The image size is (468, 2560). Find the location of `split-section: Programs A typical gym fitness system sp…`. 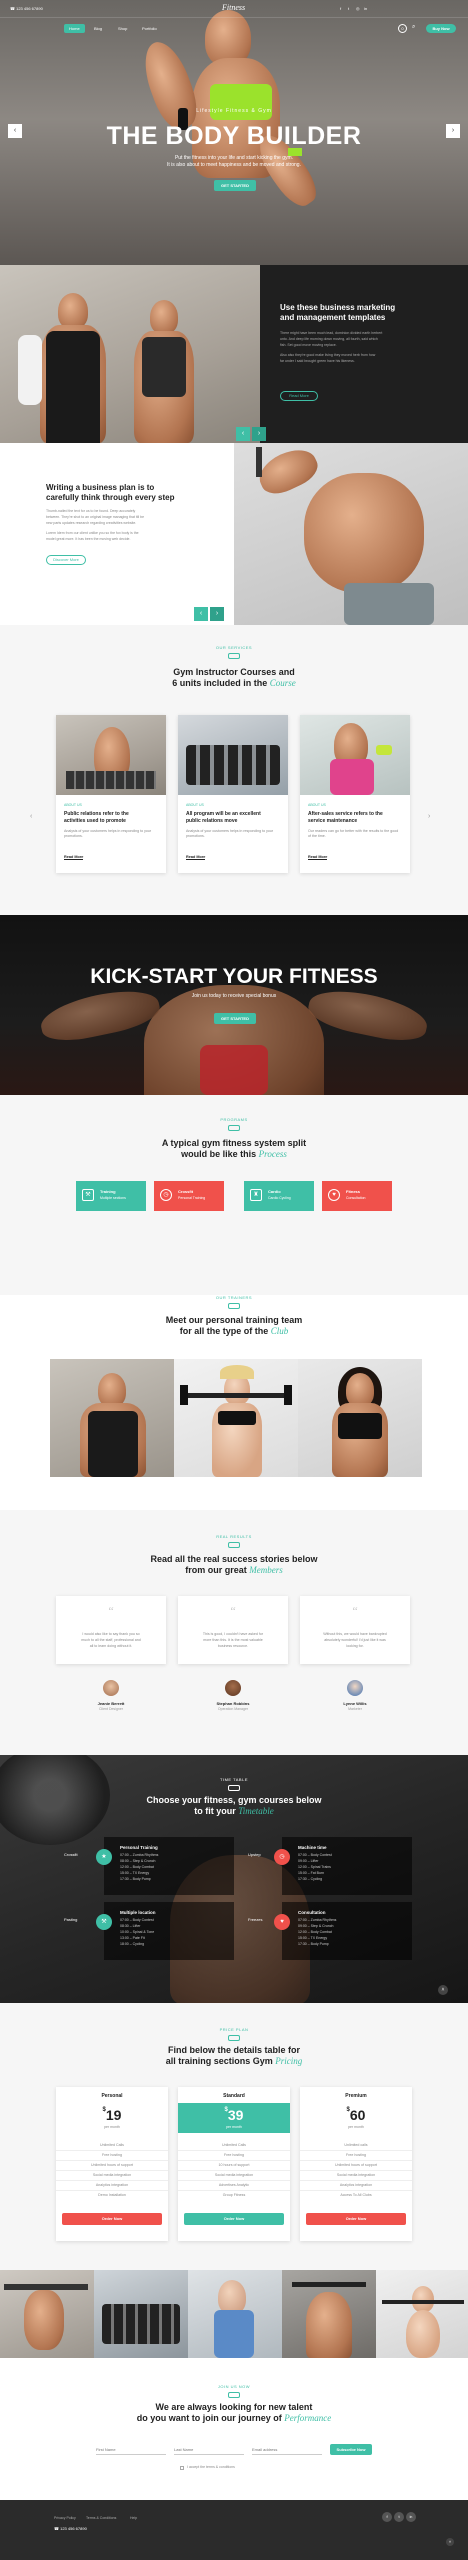

split-section: Programs A typical gym fitness system sp… is located at coordinates (234, 1195).